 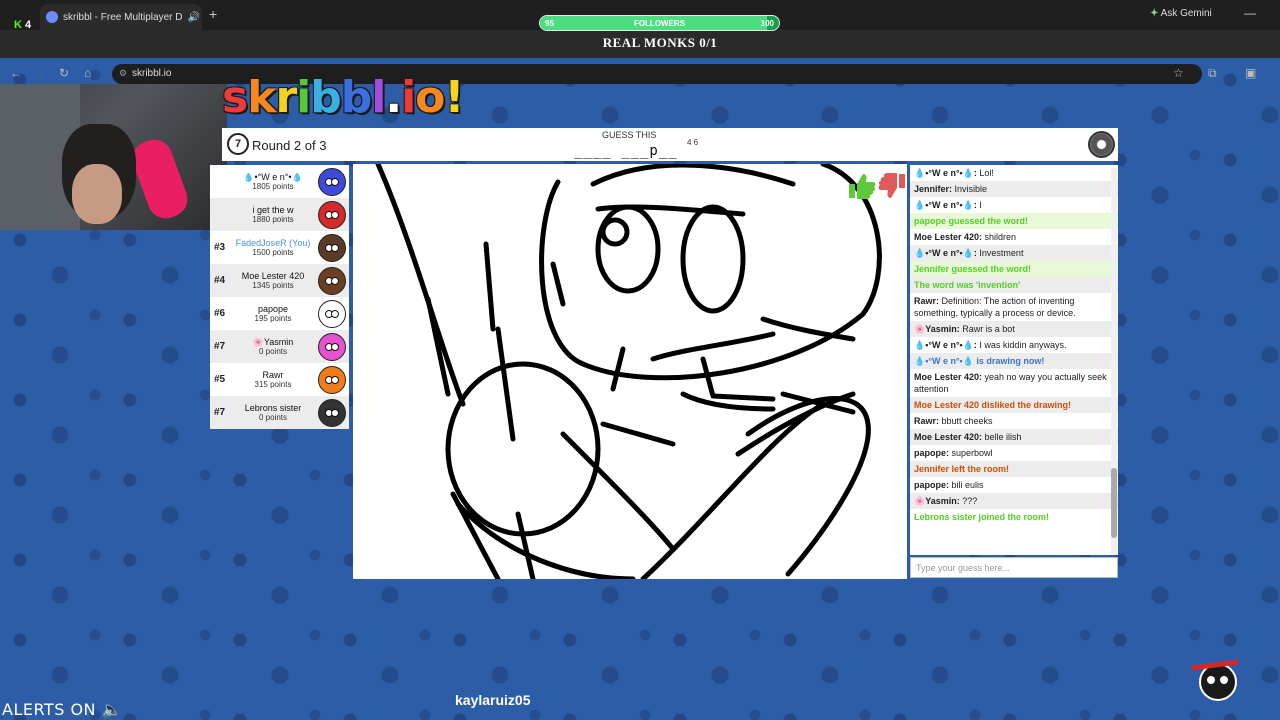 I want to click on followers-goal-bar: 95 FOLLOWERS 100, so click(x=659, y=23).